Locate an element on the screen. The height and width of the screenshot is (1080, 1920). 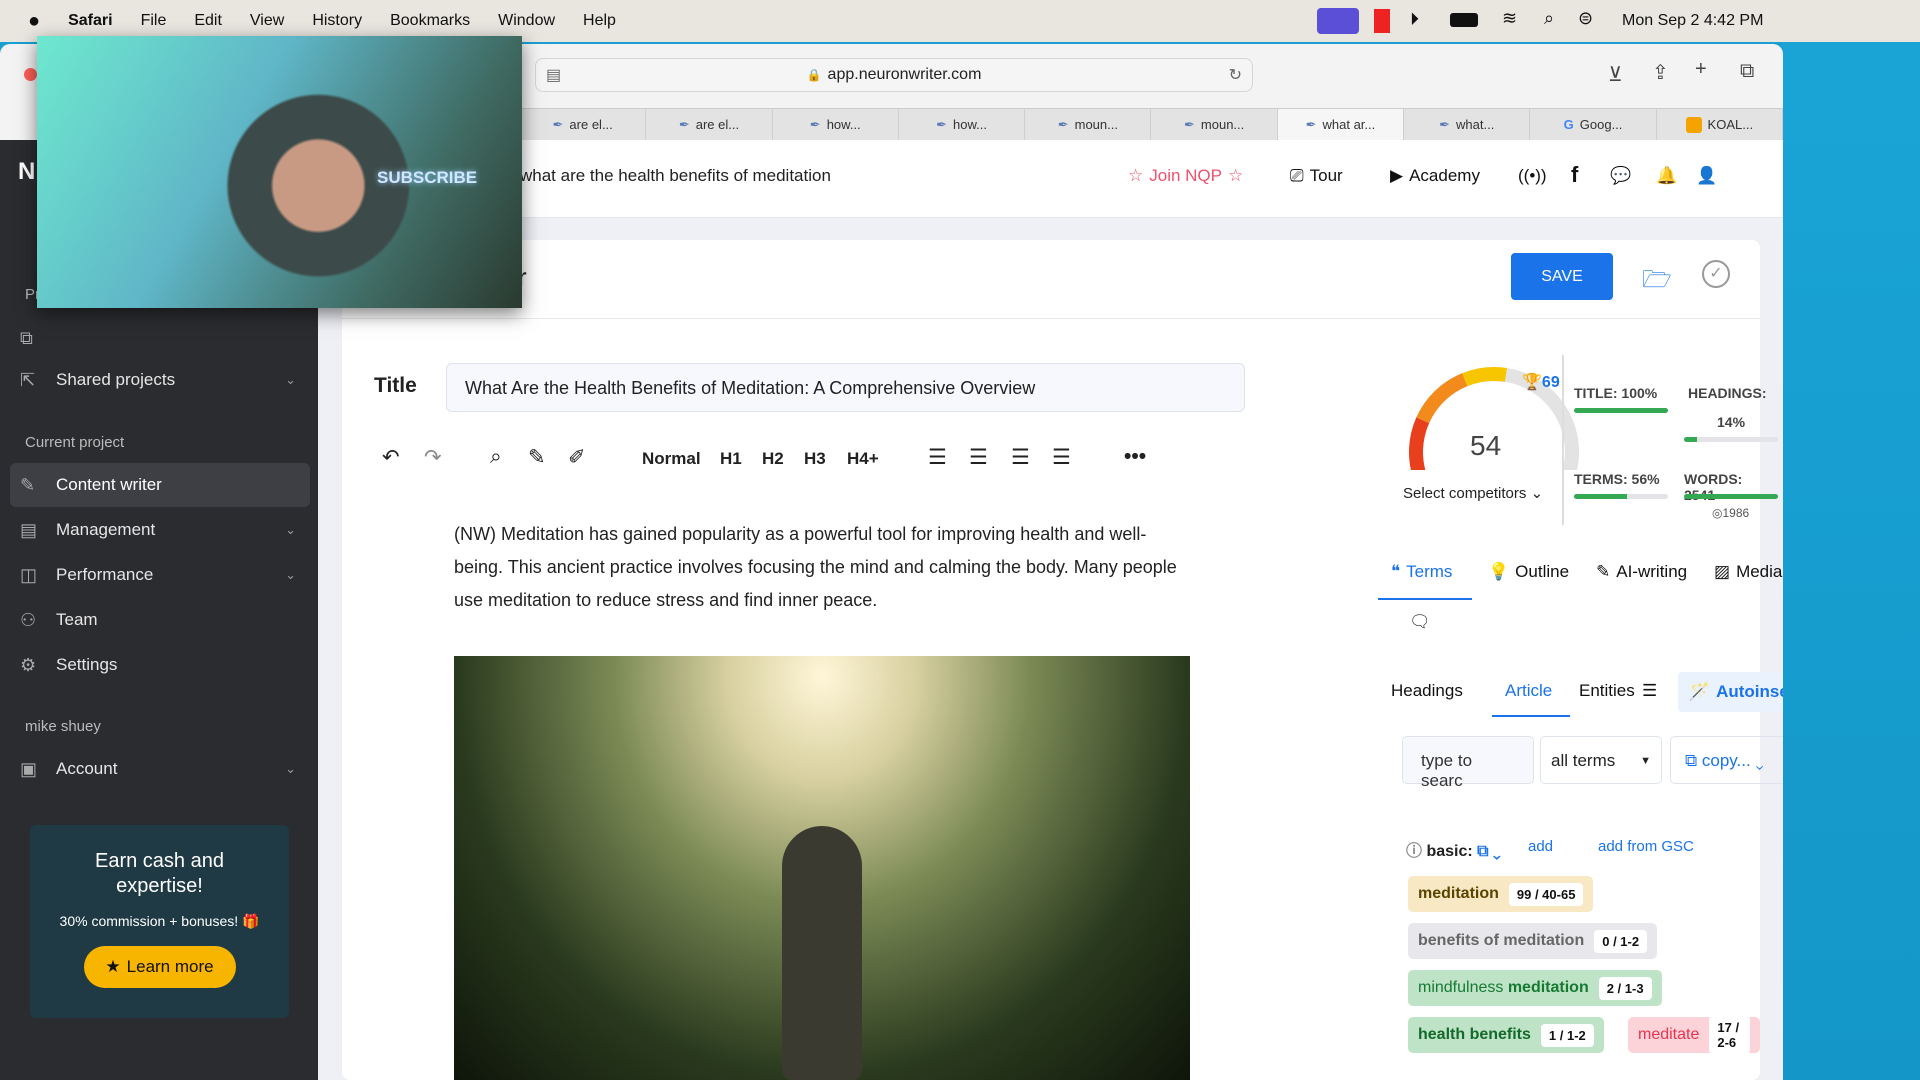
check-icon: ✓ is located at coordinates (1716, 274).